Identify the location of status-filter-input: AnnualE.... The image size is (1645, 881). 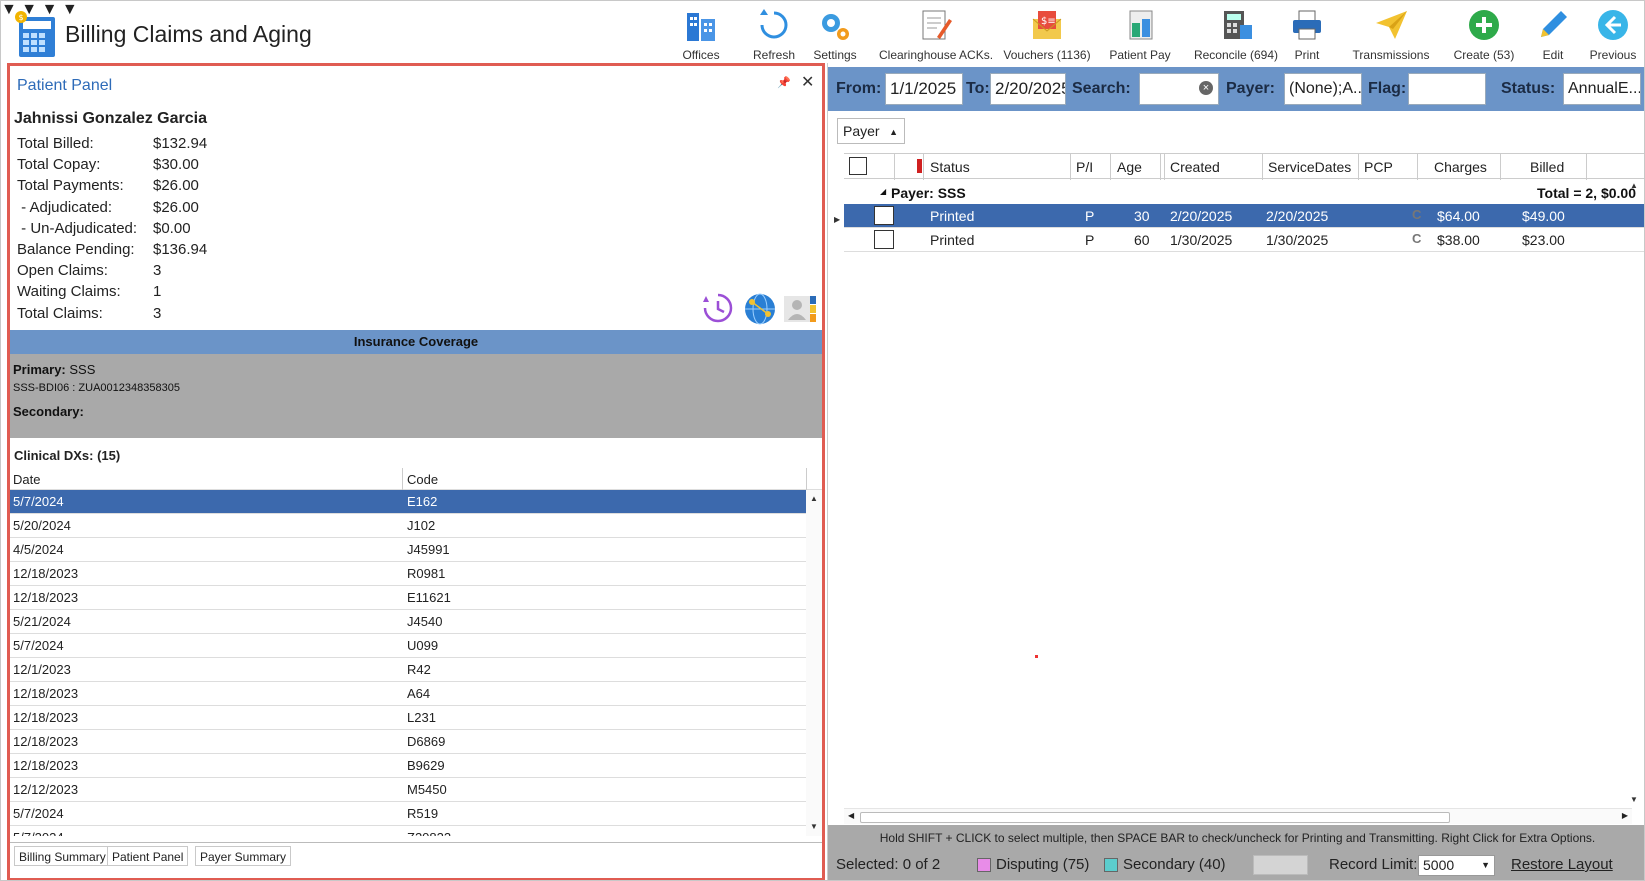
(1602, 89).